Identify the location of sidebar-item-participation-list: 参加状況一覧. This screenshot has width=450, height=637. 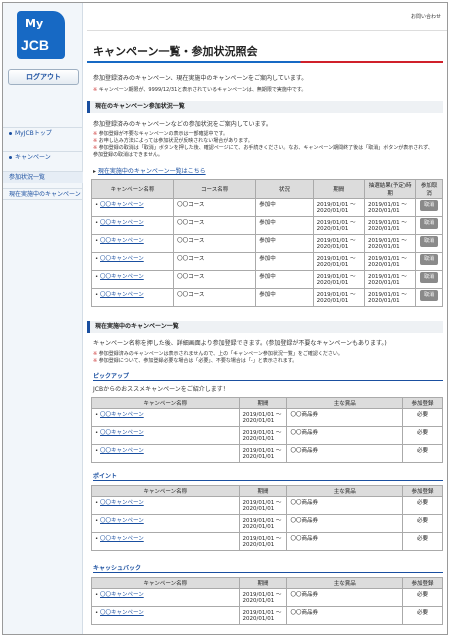
(43, 177).